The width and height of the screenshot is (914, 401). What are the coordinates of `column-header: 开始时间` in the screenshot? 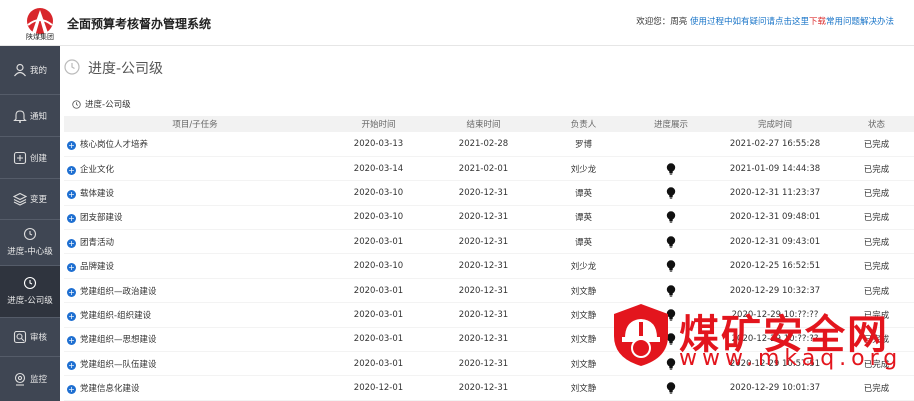 It's located at (378, 124).